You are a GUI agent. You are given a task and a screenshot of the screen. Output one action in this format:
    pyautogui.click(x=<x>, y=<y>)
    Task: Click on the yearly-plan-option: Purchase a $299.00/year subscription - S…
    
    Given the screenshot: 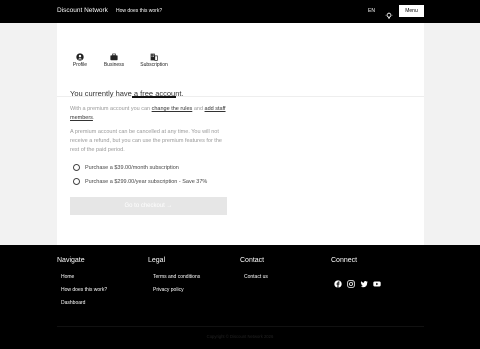 What is the action you would take?
    pyautogui.click(x=140, y=181)
    